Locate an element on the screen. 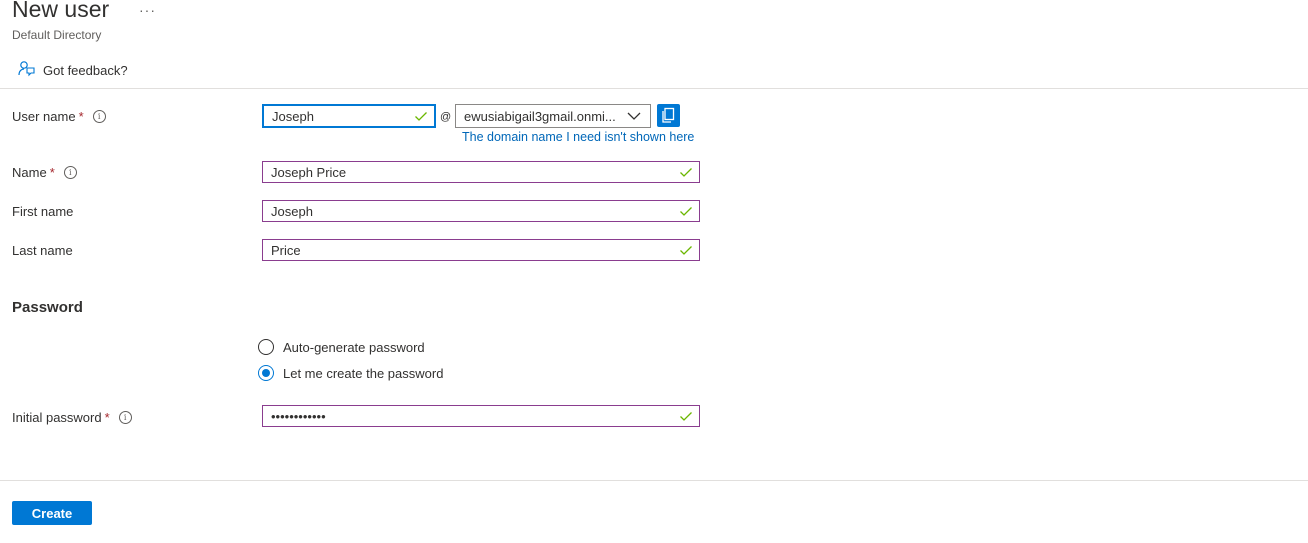 Image resolution: width=1308 pixels, height=543 pixels. feedback-label: Got feedback? is located at coordinates (85, 70).